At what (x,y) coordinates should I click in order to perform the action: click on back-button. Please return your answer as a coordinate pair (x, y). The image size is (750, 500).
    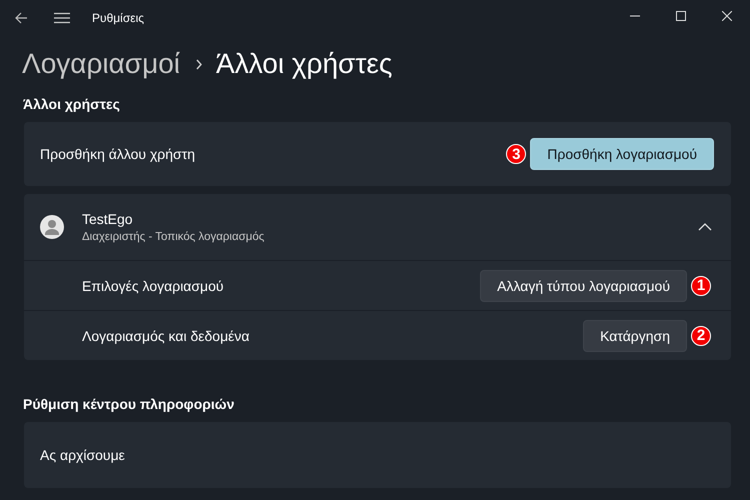
    Looking at the image, I should click on (21, 18).